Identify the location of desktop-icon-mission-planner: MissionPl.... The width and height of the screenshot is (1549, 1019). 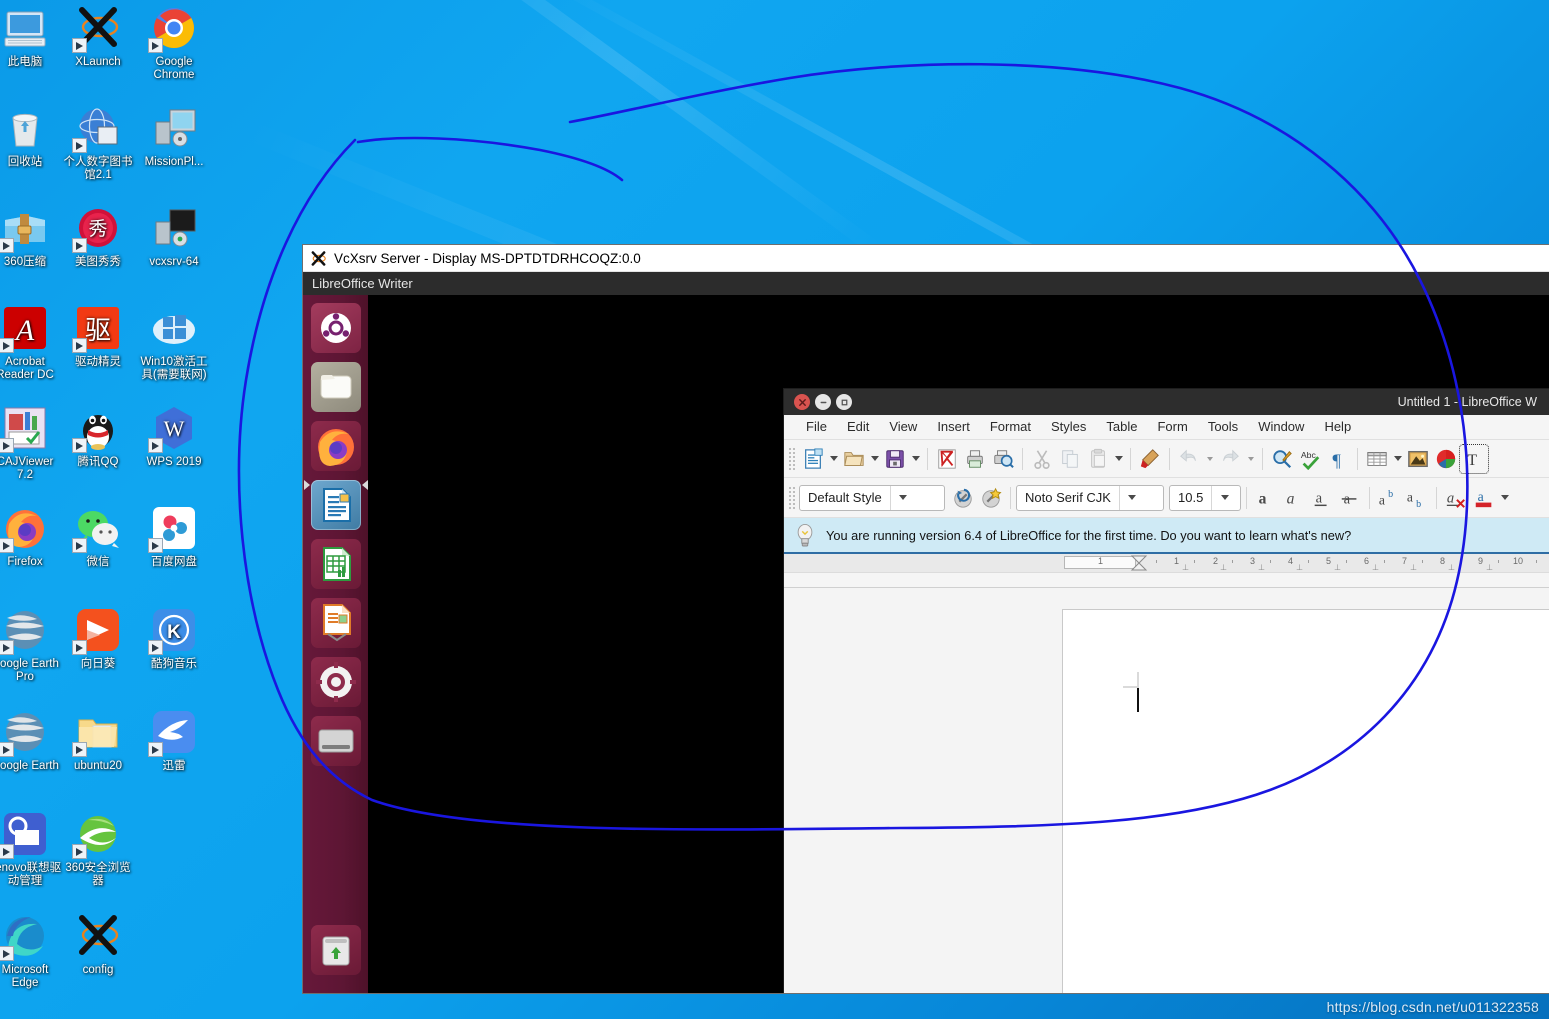
(174, 136).